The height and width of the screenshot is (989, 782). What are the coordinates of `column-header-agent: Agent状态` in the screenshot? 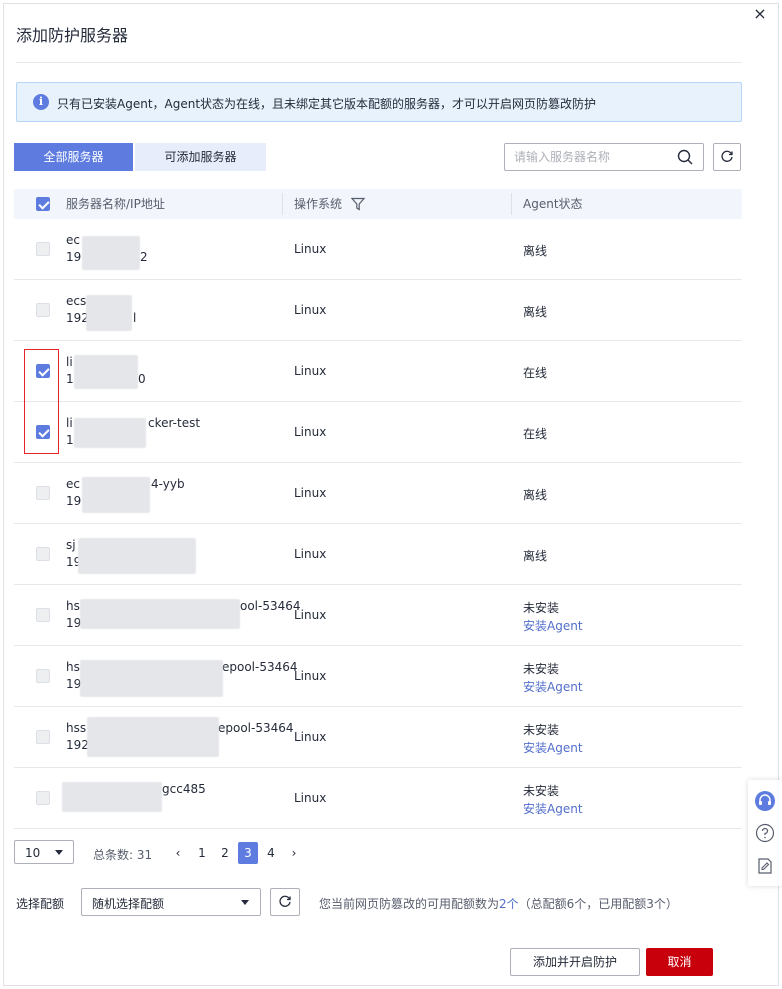 It's located at (553, 204).